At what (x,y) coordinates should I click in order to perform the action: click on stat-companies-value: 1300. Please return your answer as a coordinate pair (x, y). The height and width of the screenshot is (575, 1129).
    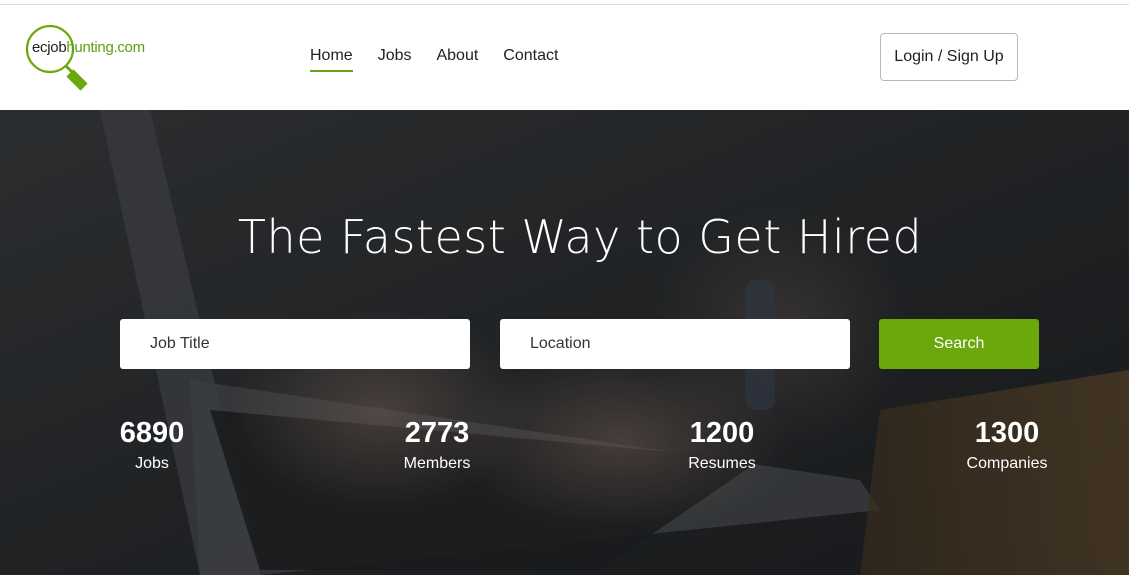
    Looking at the image, I should click on (1007, 433).